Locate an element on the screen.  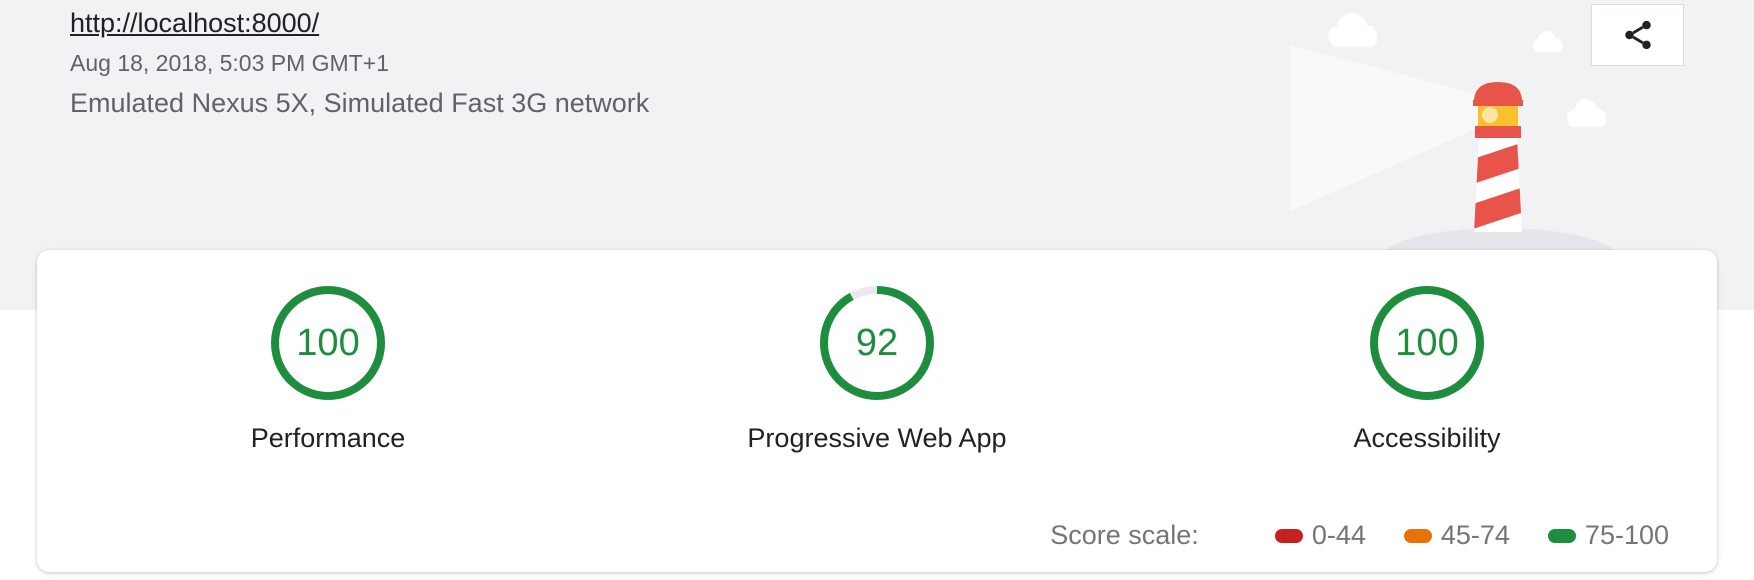
share-icon is located at coordinates (1637, 35).